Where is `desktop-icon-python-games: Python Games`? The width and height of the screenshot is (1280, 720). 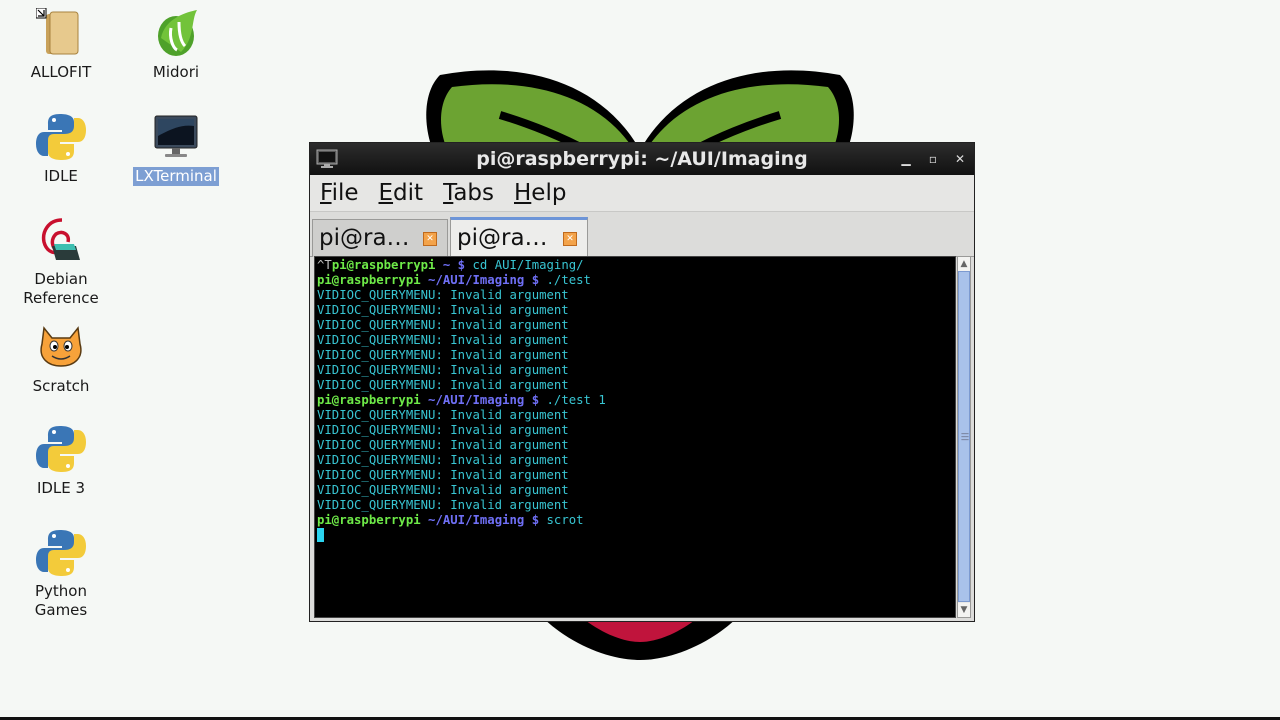
desktop-icon-python-games: Python Games is located at coordinates (61, 574).